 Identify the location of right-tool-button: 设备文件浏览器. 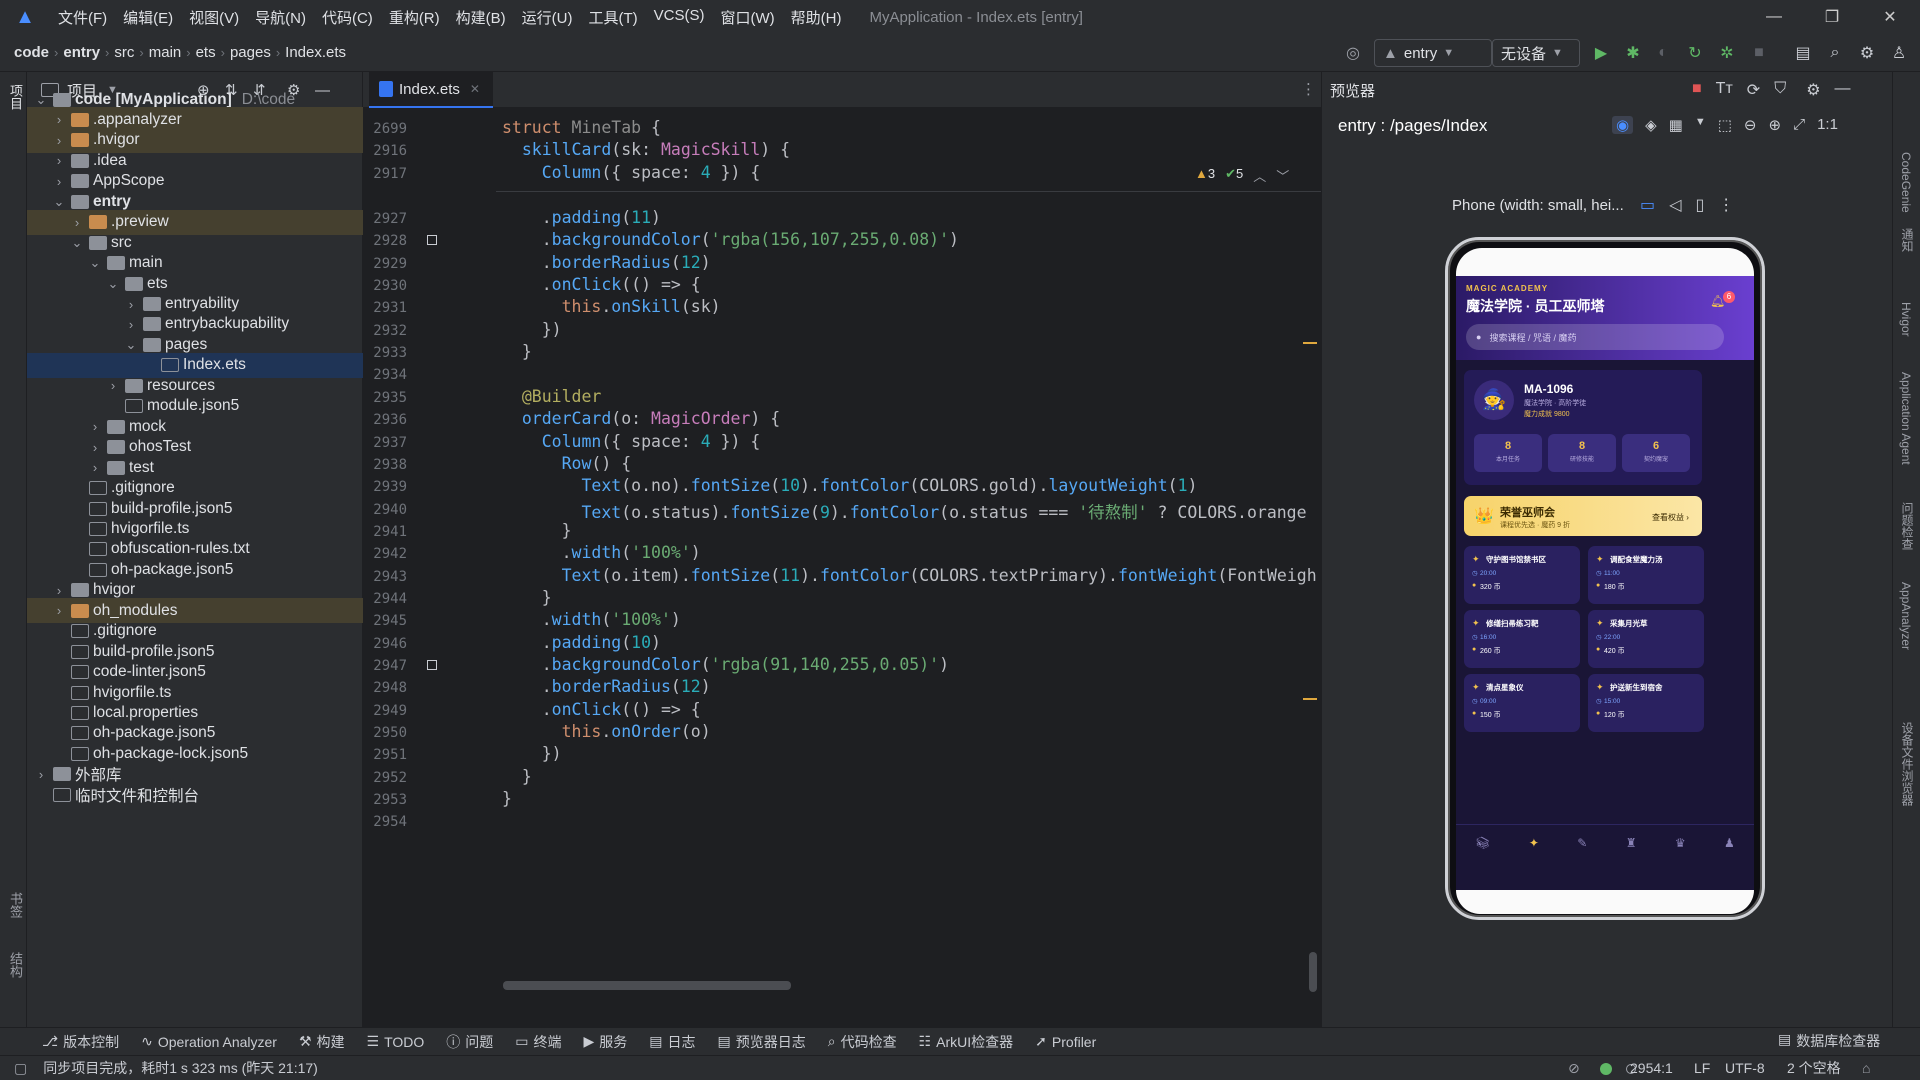
(1907, 764).